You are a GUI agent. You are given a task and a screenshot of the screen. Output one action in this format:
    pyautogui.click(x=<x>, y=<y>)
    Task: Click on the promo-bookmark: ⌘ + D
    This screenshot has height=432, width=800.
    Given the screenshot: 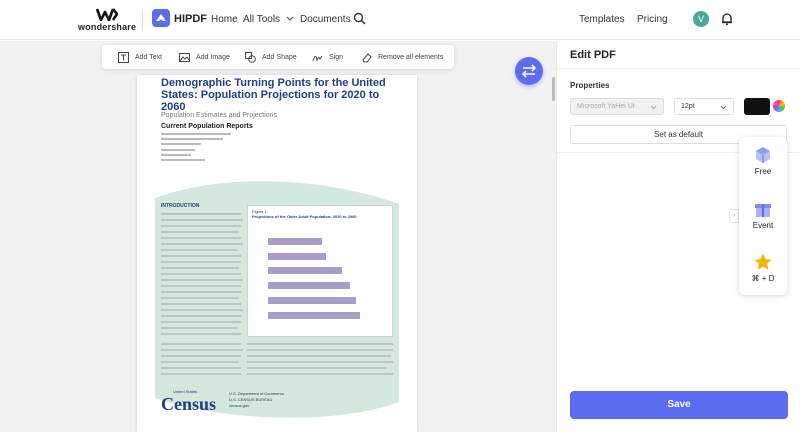 What is the action you would take?
    pyautogui.click(x=763, y=267)
    